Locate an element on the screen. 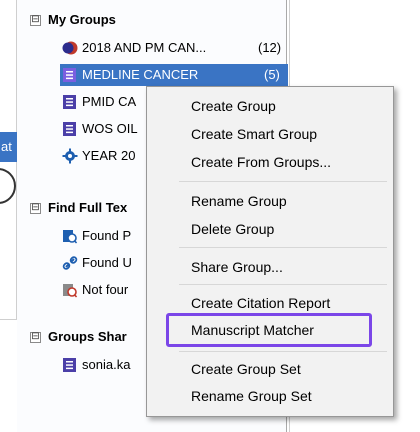 The image size is (420, 432). menu-item-create-smart-group: Create Smart Group is located at coordinates (254, 134).